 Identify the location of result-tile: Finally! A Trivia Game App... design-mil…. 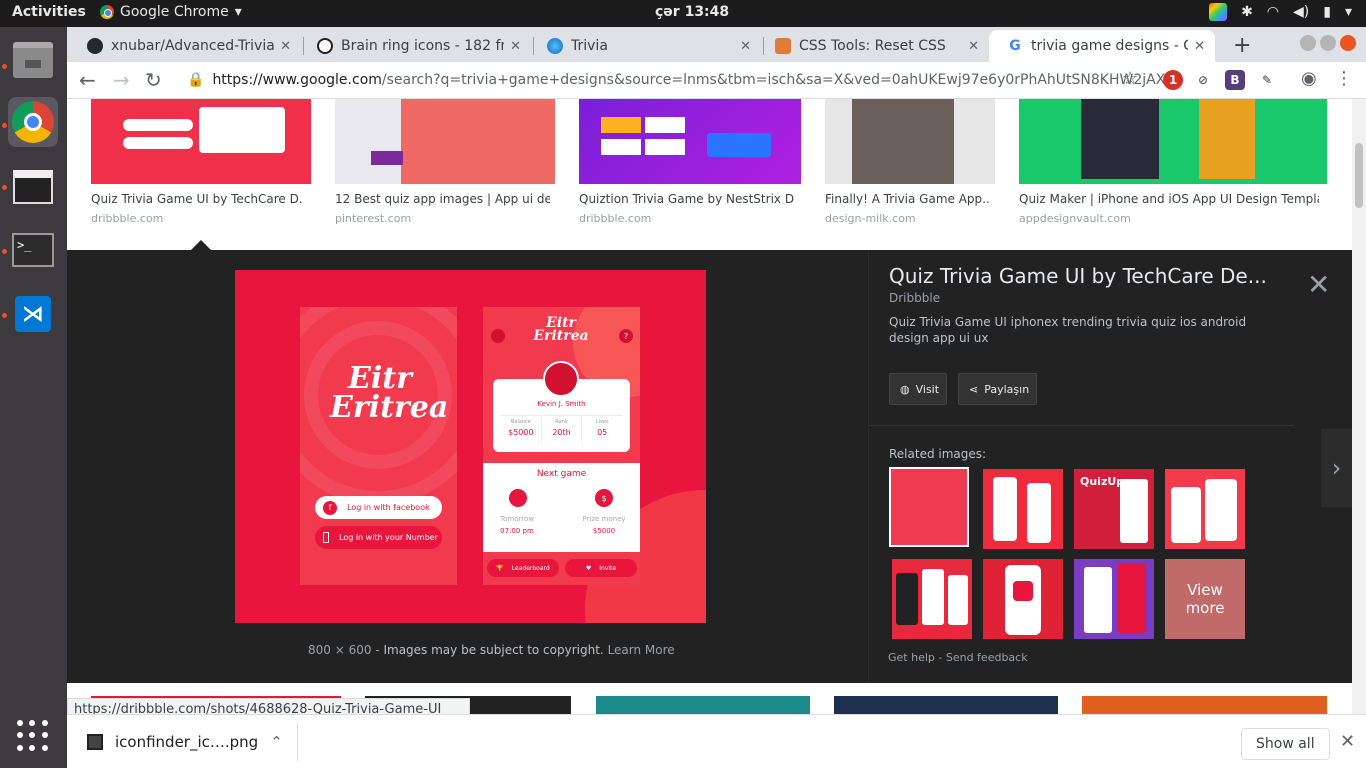
(910, 162).